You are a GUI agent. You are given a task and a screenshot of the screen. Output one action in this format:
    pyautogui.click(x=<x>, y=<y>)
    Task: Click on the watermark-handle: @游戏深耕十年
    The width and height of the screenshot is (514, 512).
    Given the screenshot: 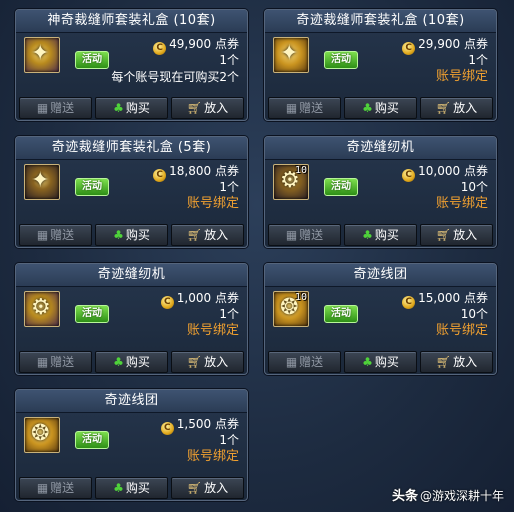 What is the action you would take?
    pyautogui.click(x=461, y=496)
    